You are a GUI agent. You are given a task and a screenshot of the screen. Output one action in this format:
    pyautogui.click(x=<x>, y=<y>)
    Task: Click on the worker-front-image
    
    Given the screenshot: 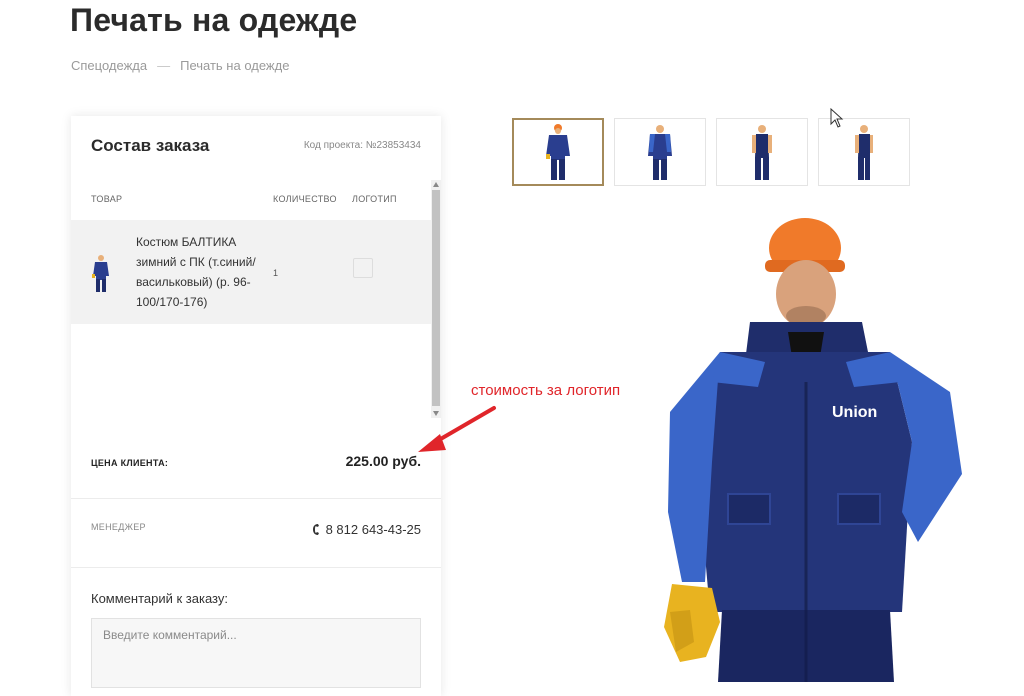 What is the action you would take?
    pyautogui.click(x=558, y=152)
    